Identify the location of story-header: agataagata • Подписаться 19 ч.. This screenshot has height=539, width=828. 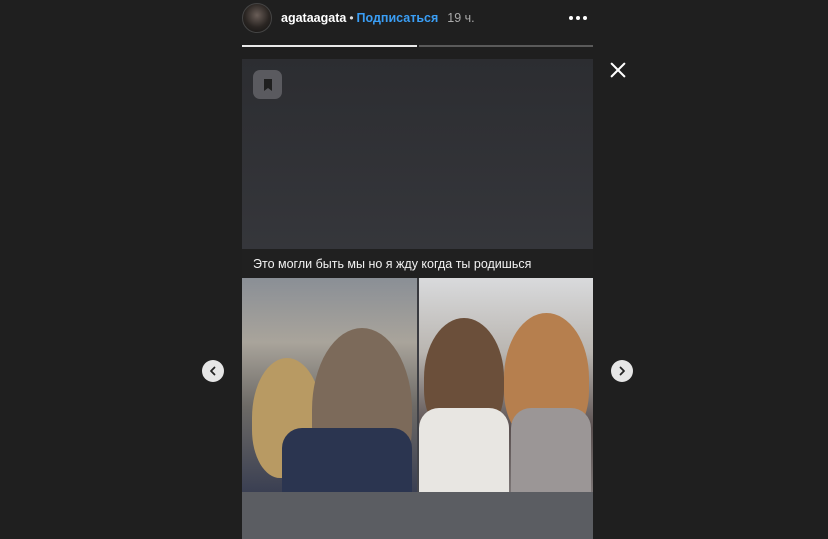
(417, 18).